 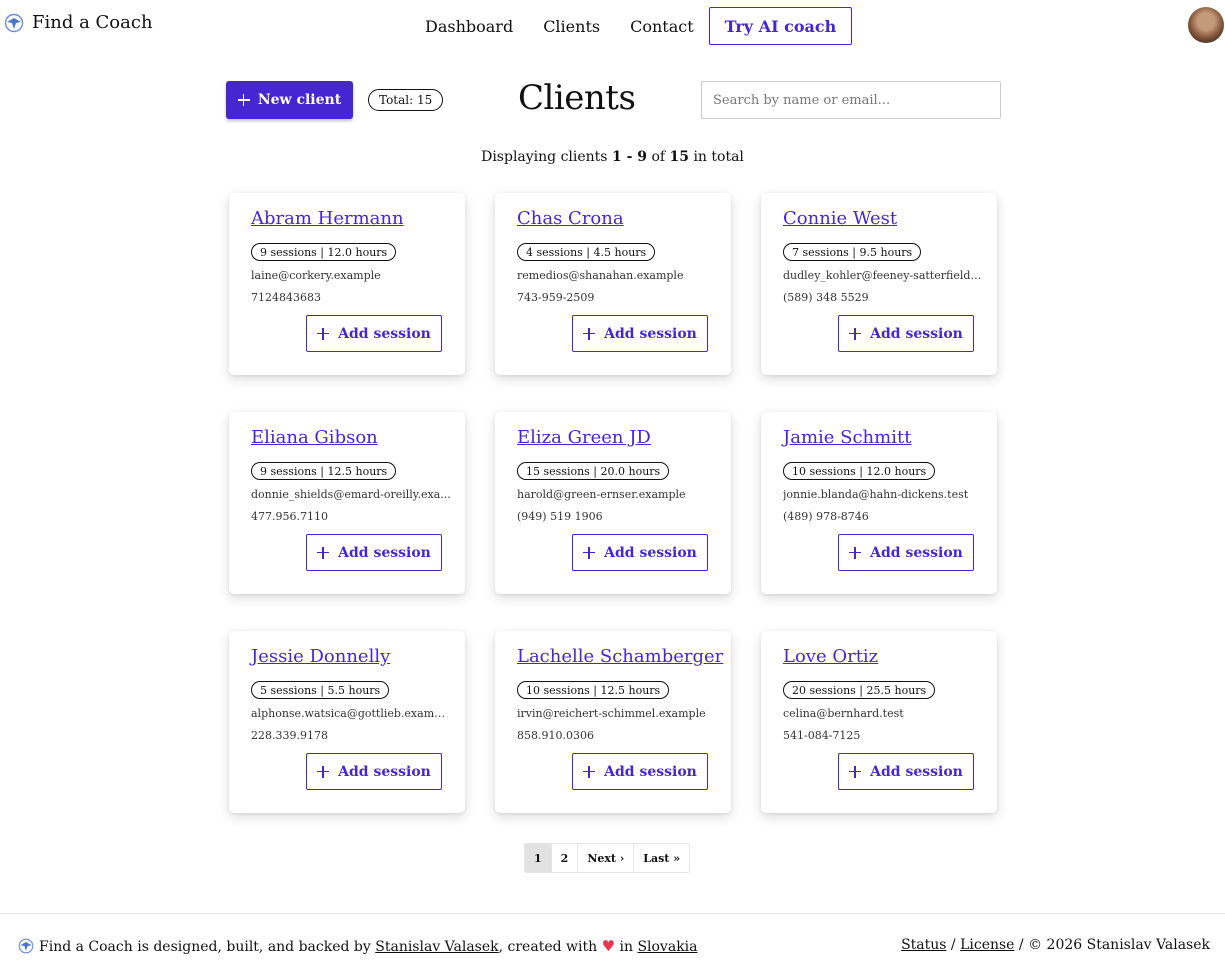 What do you see at coordinates (658, 157) in the screenshot?
I see `summary-of: of` at bounding box center [658, 157].